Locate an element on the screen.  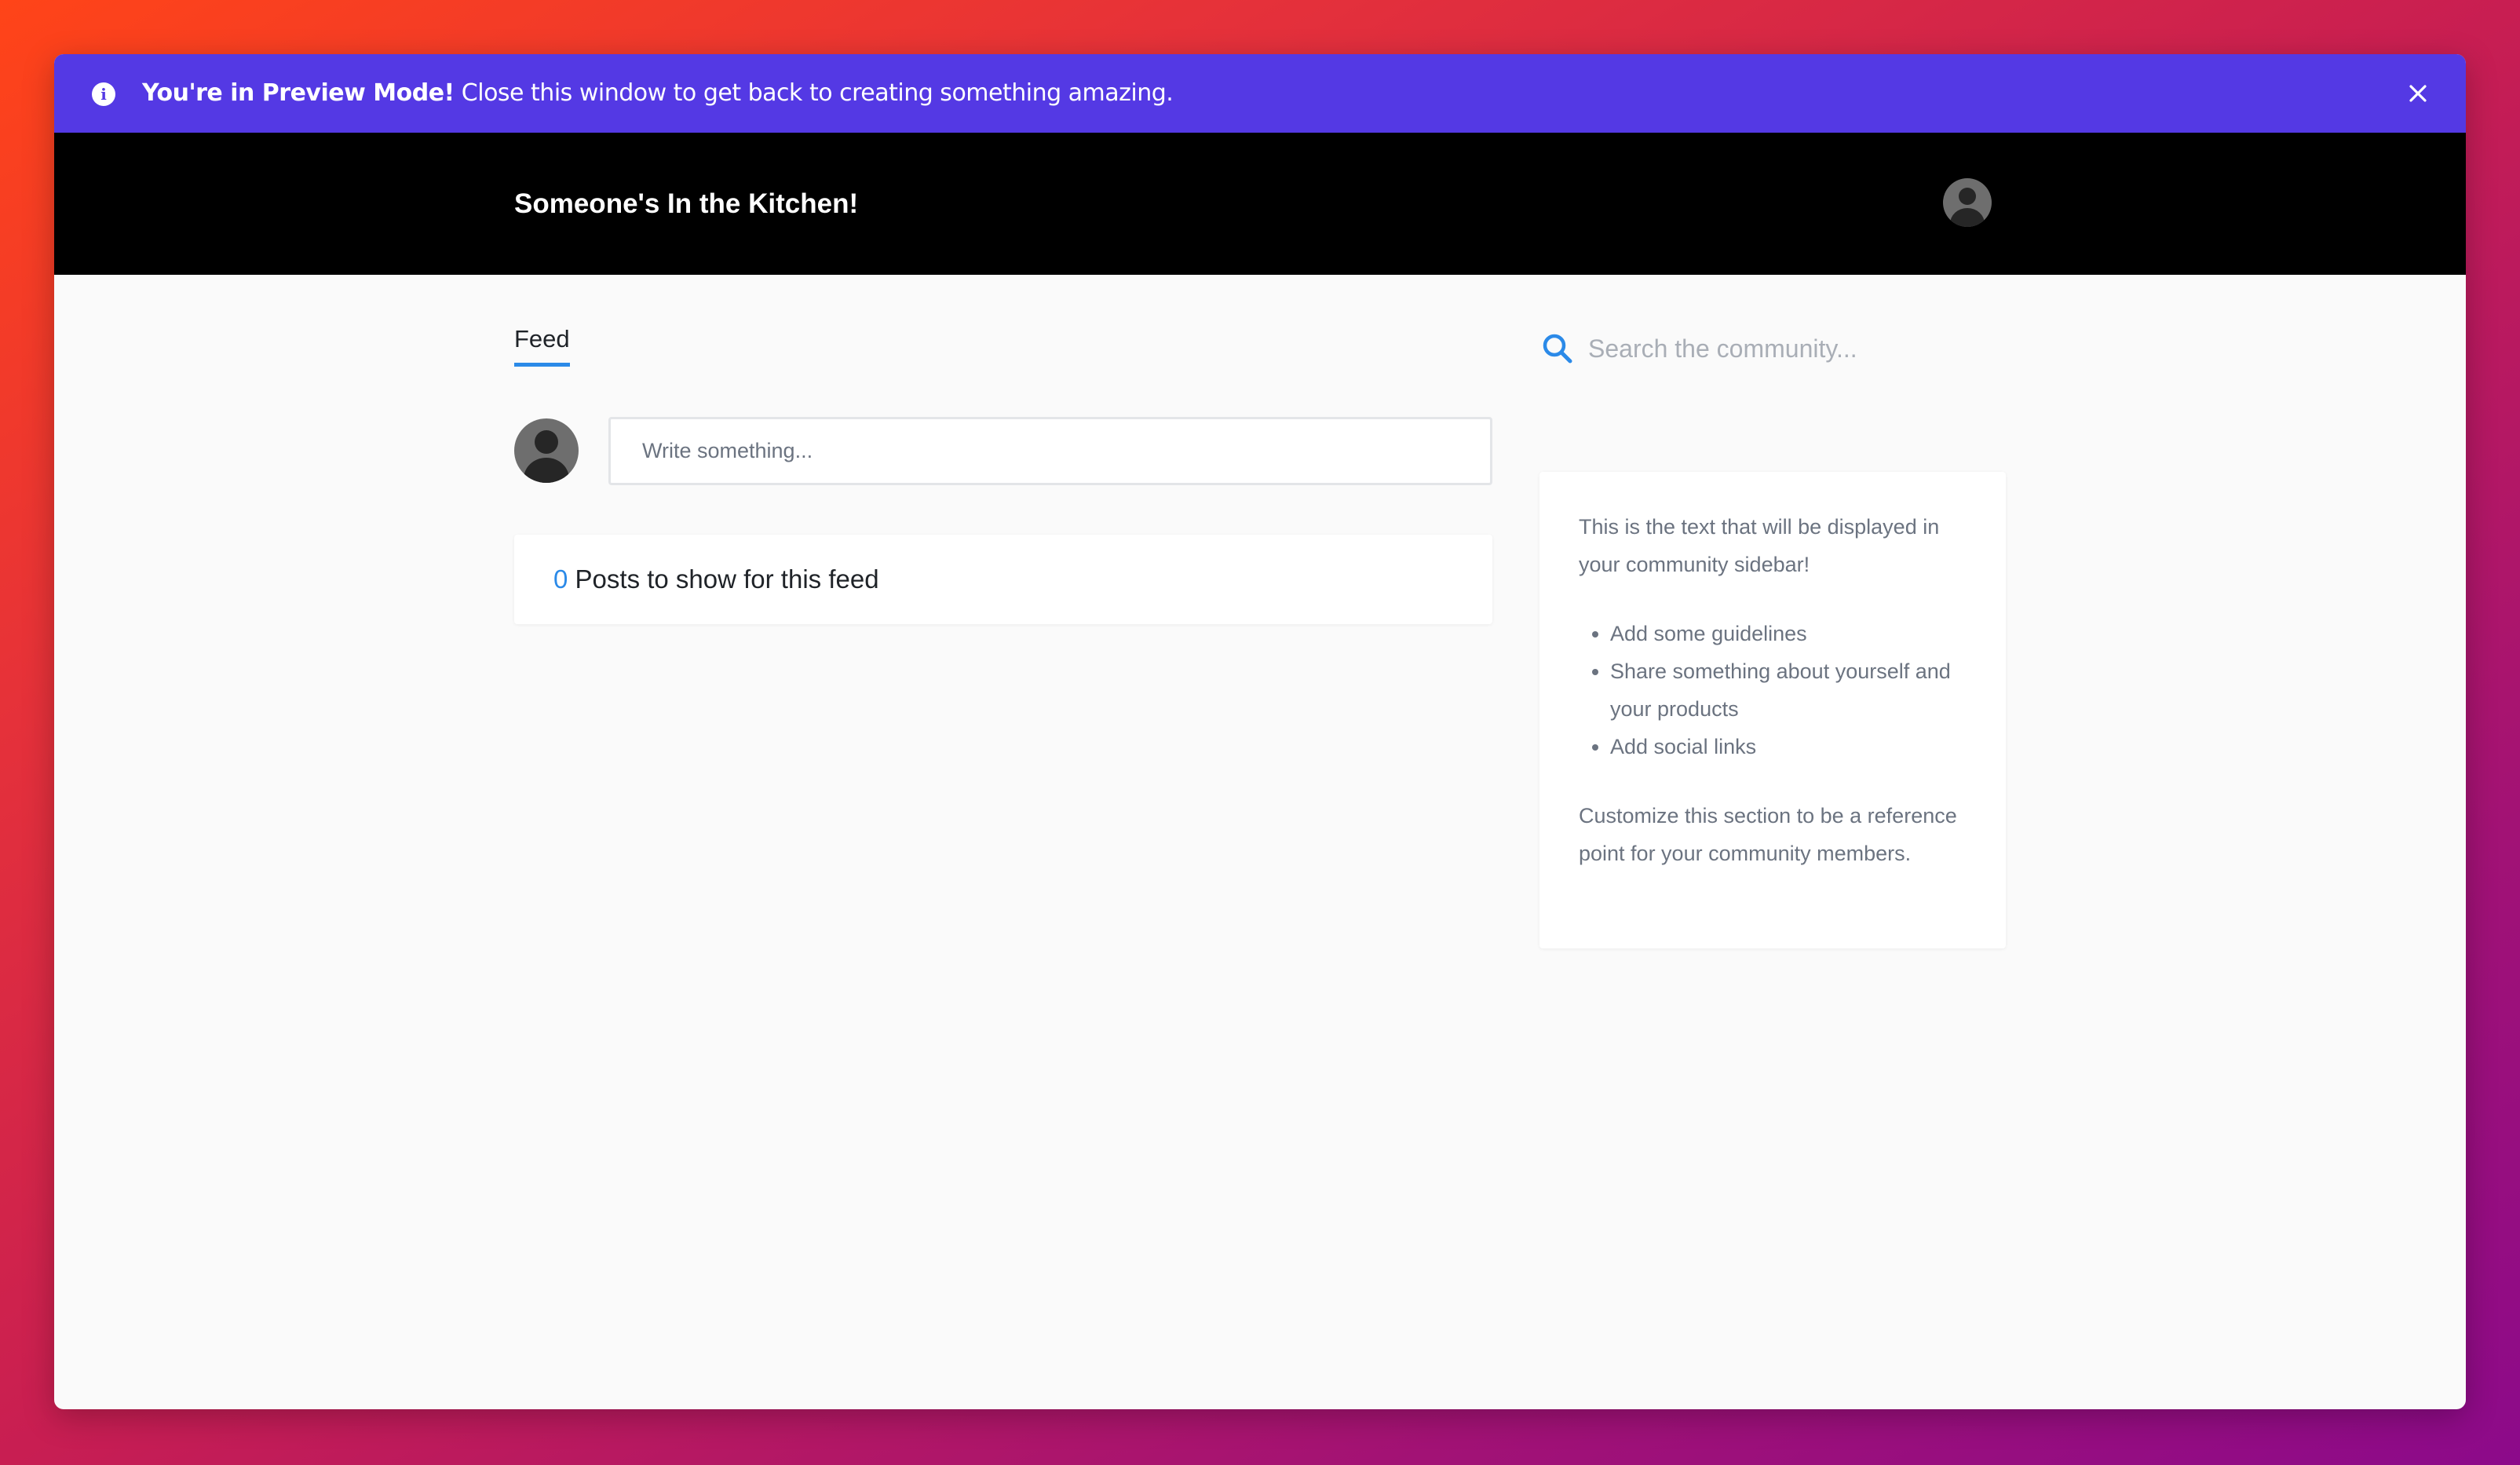
sidebar-list-item: Add social links is located at coordinates (1788, 746).